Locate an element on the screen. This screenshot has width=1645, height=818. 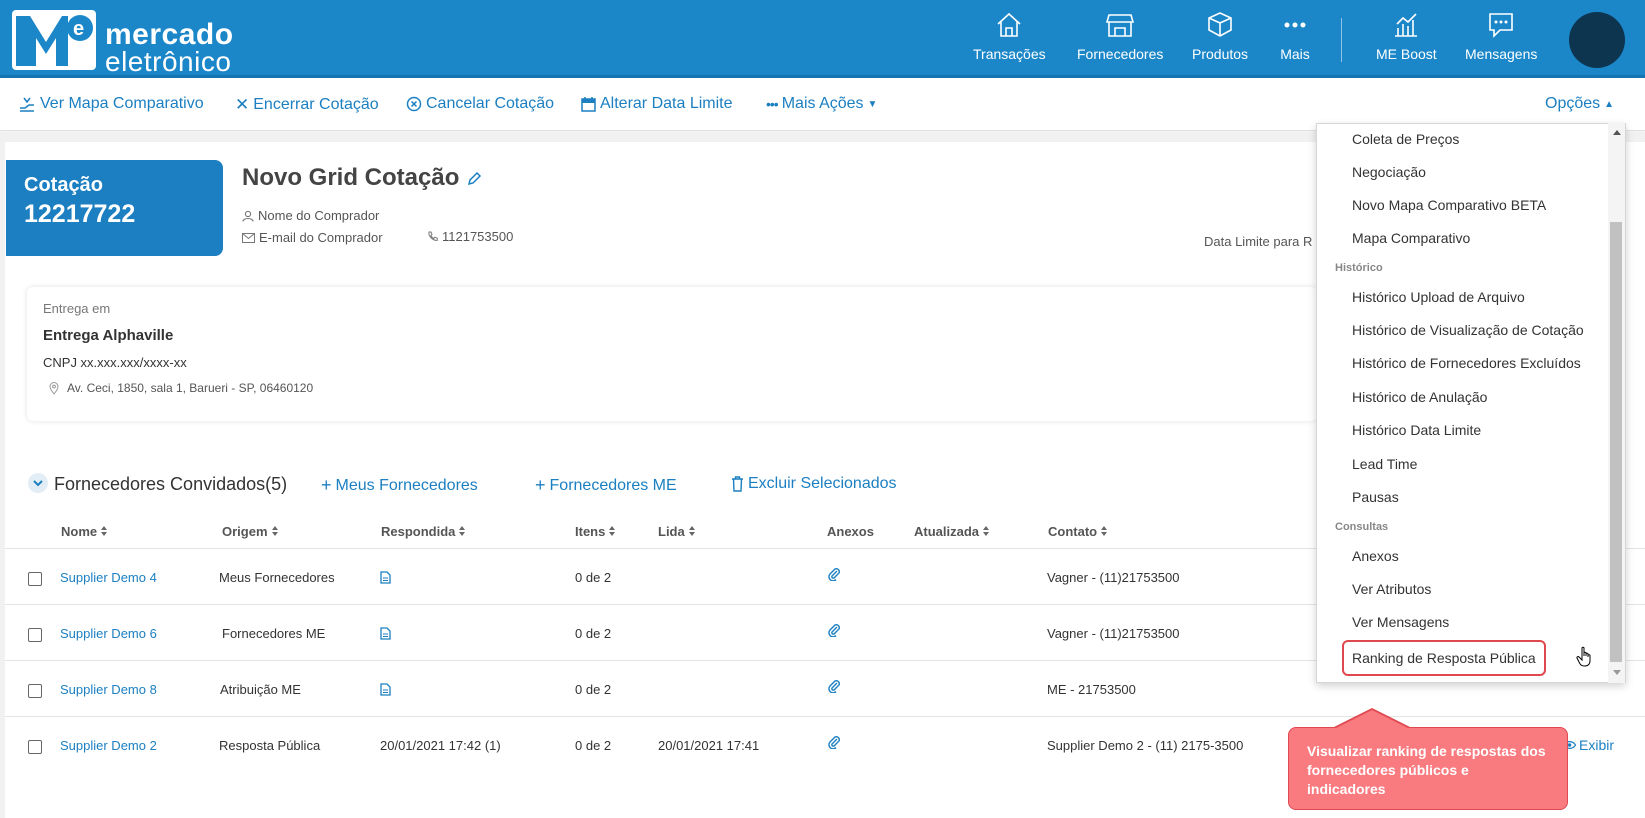
itens-cell: 0 de 2 is located at coordinates (593, 633).